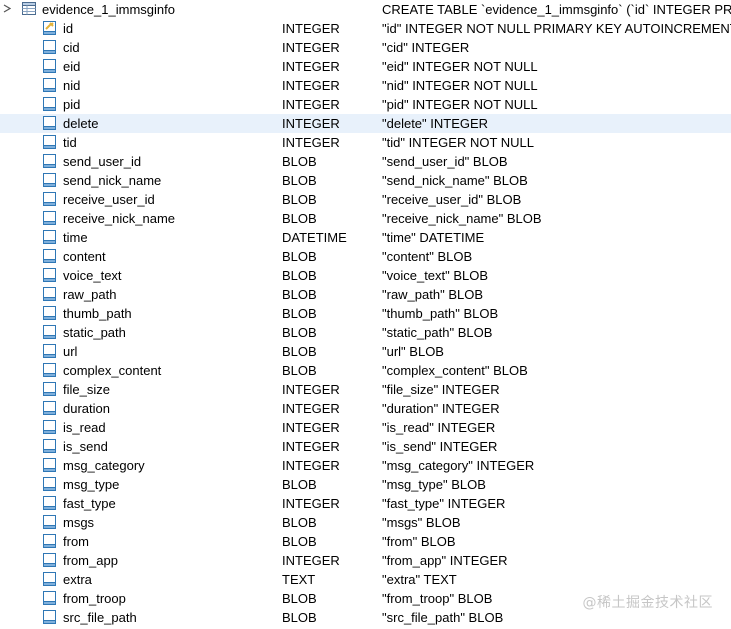 This screenshot has width=731, height=629. I want to click on column-name: from_app, so click(90, 560).